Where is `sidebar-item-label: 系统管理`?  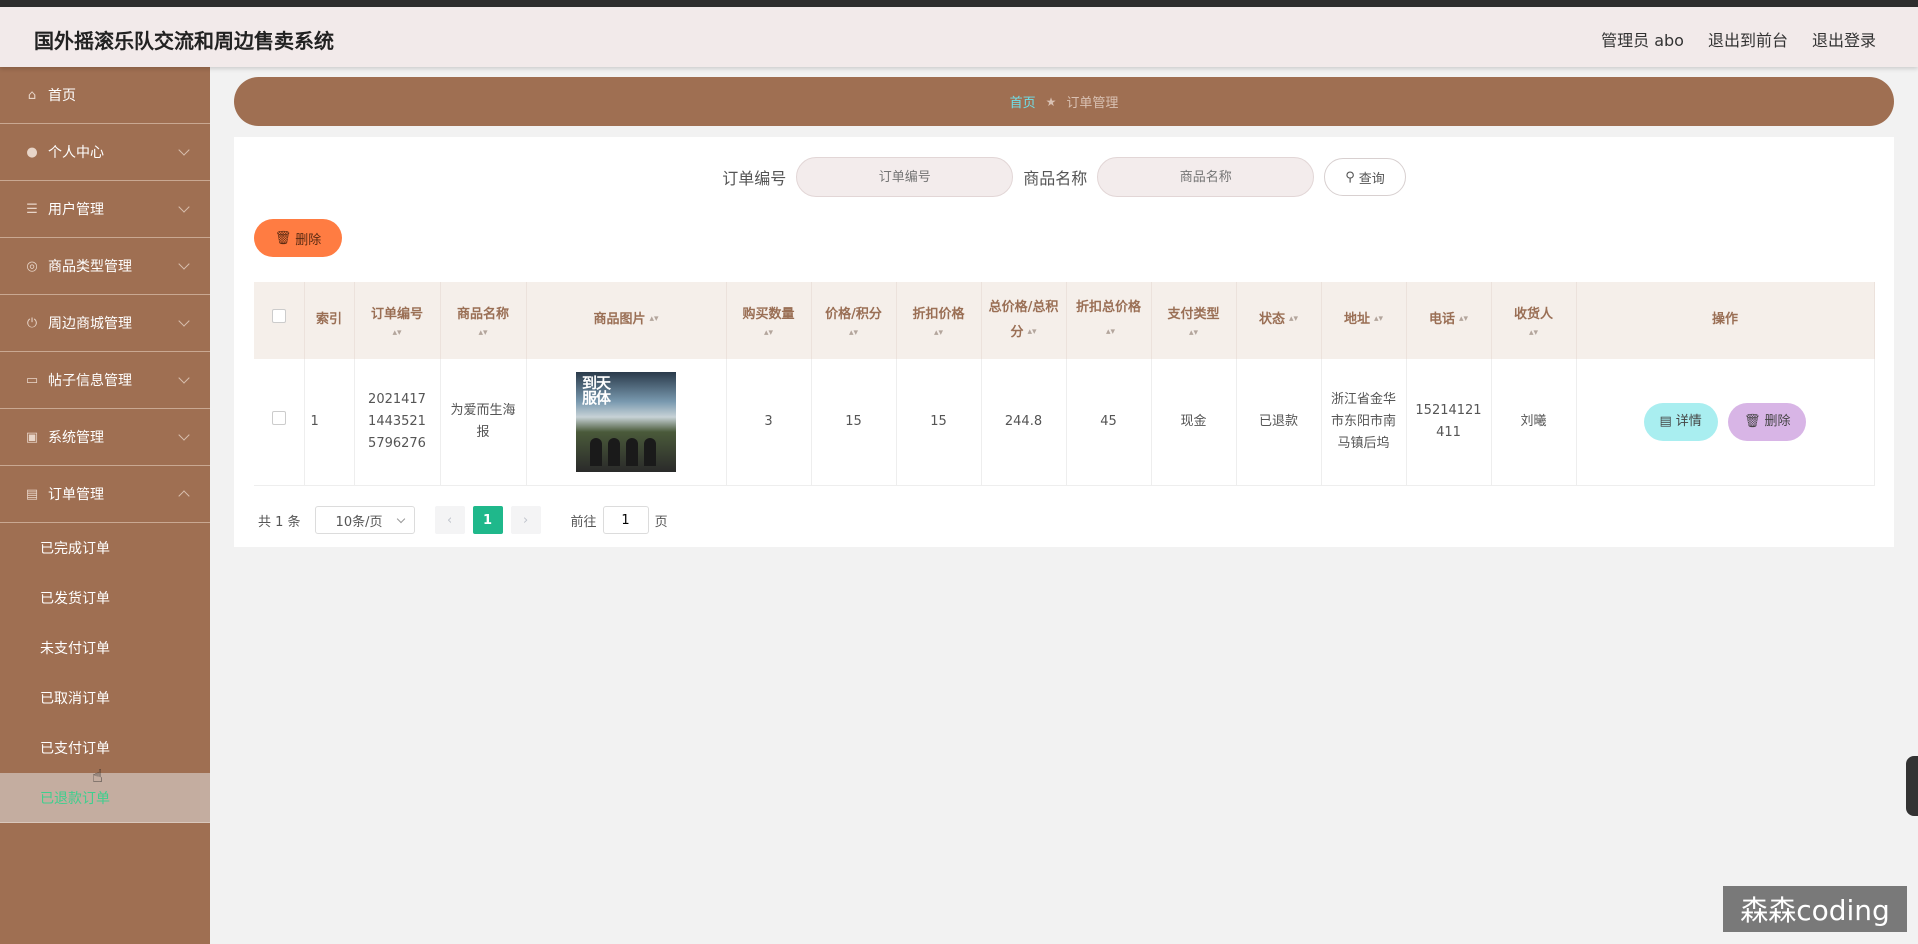 sidebar-item-label: 系统管理 is located at coordinates (76, 438).